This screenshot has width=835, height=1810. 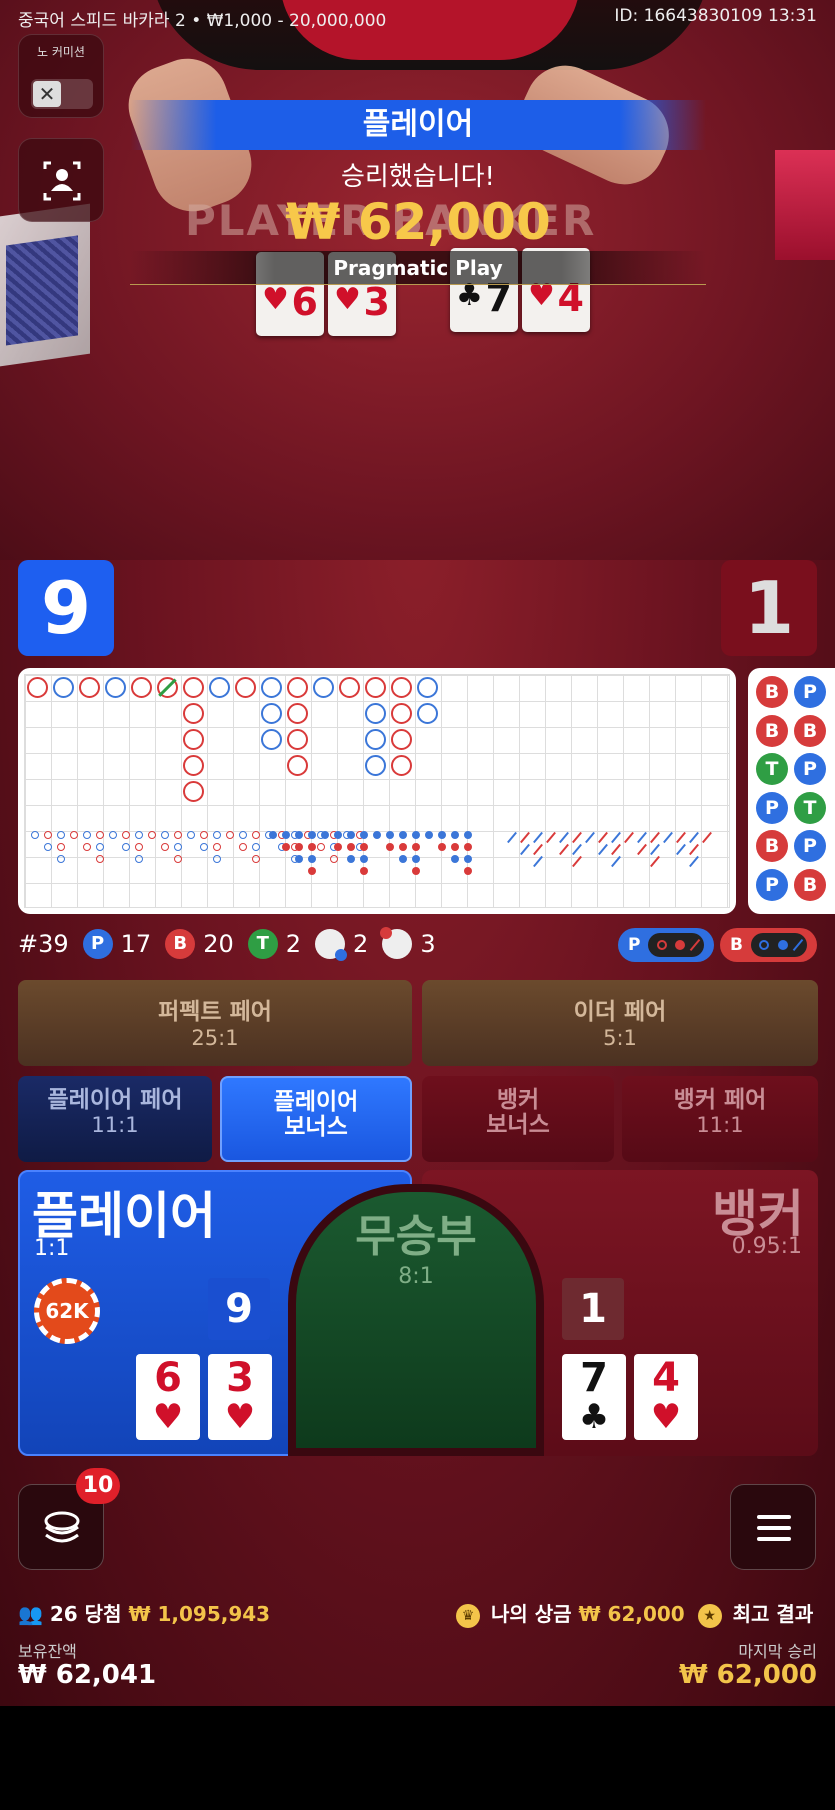 I want to click on player-pair-icon, so click(x=331, y=945).